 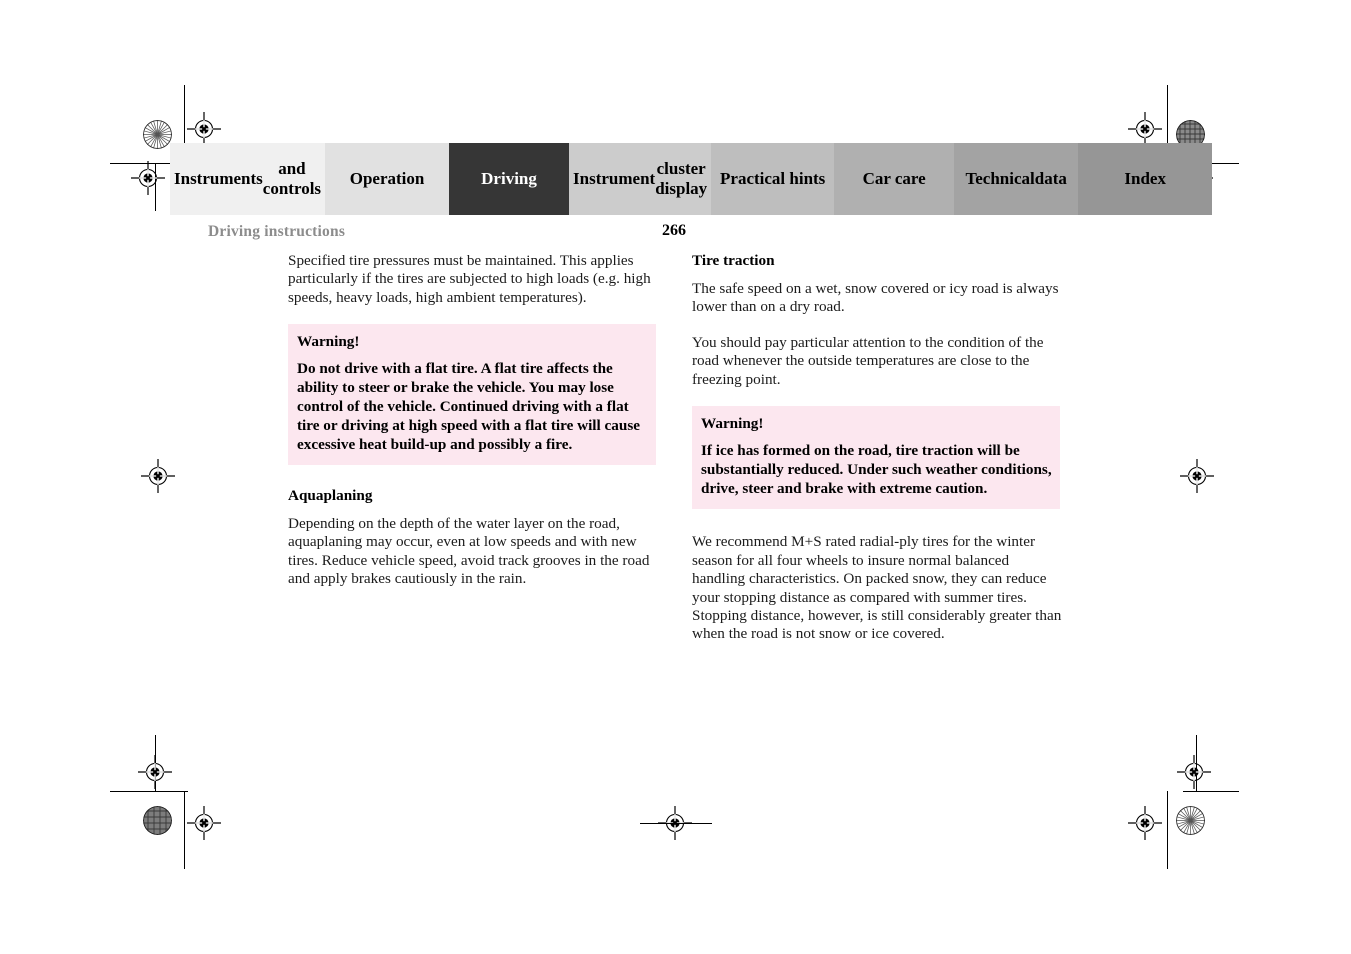 I want to click on density-target-top-left, so click(x=157, y=134).